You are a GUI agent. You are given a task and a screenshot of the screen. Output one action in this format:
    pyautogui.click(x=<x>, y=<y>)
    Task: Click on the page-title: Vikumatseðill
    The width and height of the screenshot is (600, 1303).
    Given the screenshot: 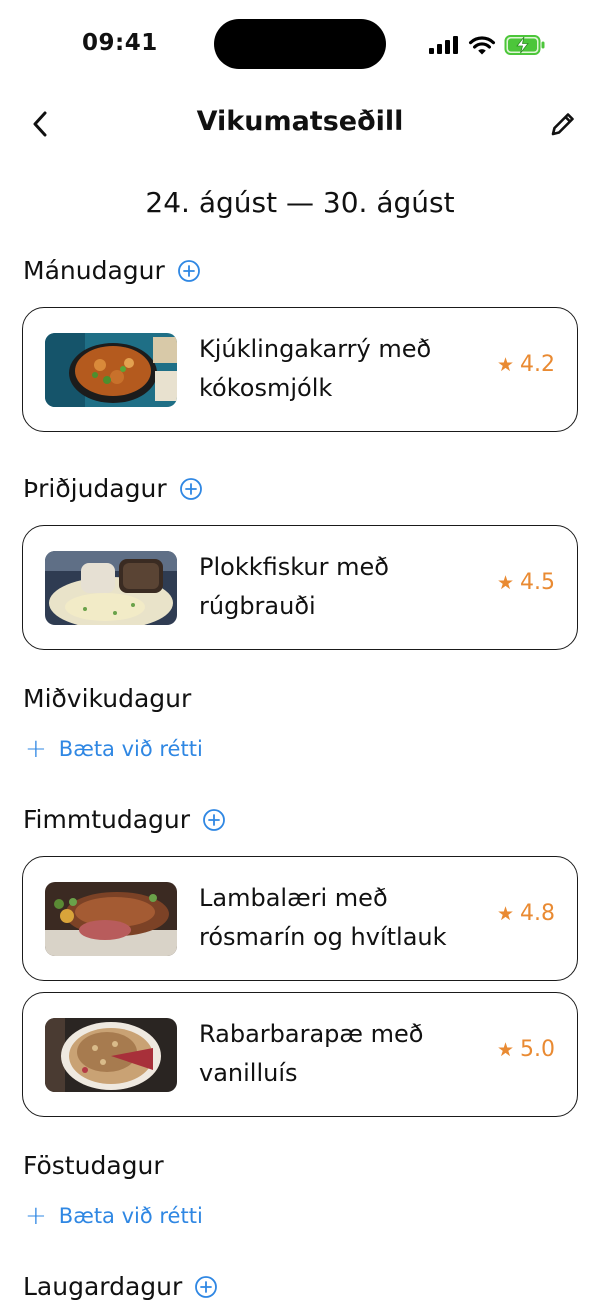 What is the action you would take?
    pyautogui.click(x=300, y=121)
    